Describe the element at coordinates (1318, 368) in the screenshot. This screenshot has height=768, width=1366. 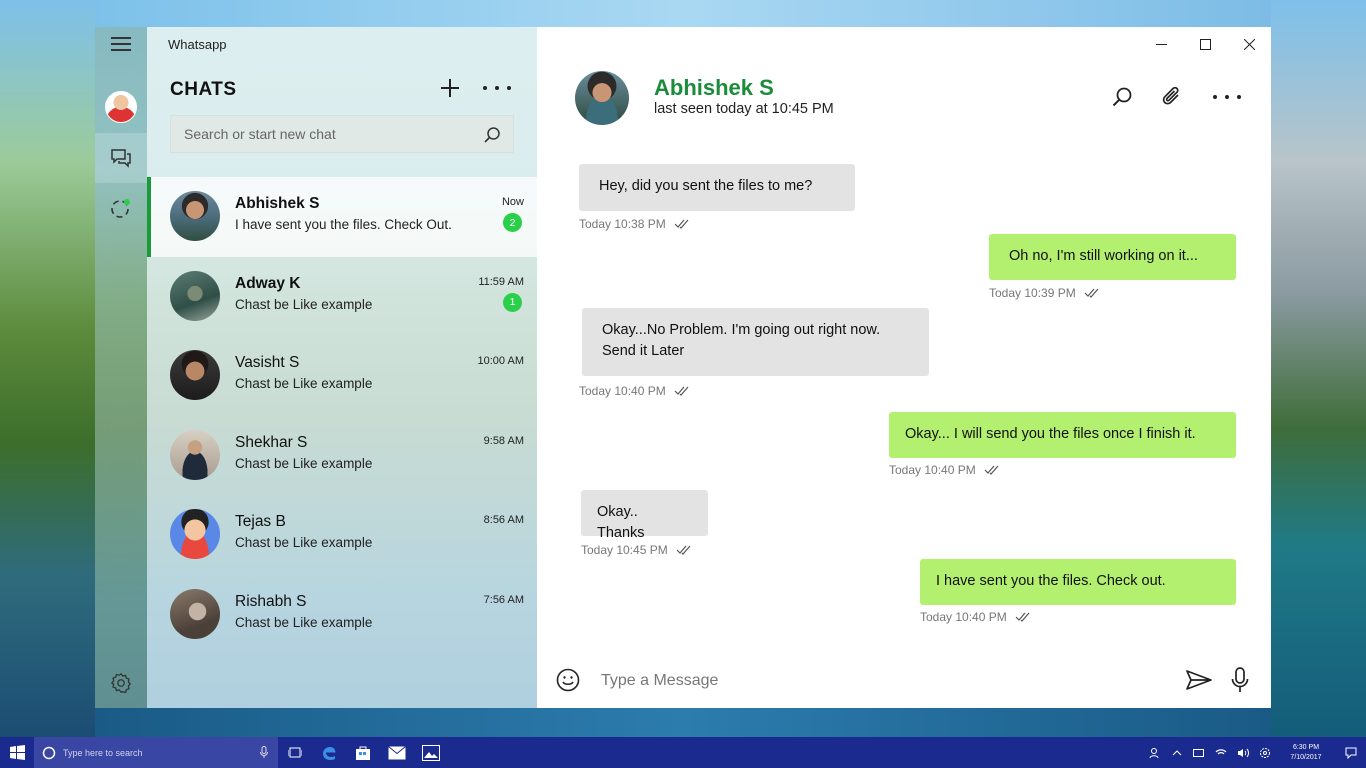
I see `desktop-wallpaper-right` at that location.